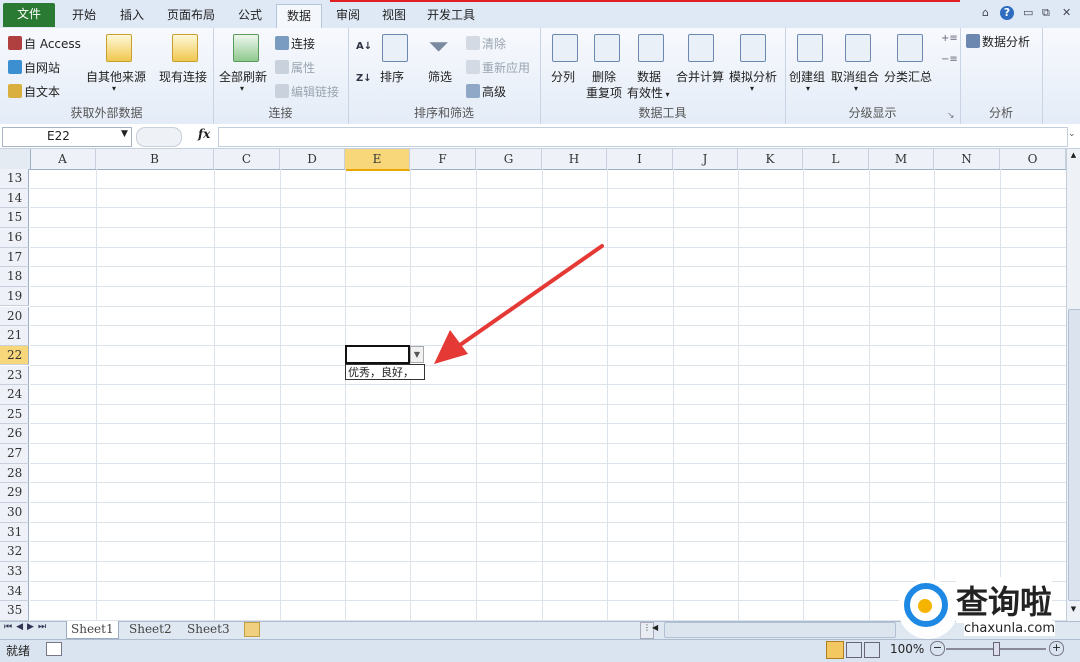 This screenshot has width=1080, height=662. Describe the element at coordinates (247, 159) in the screenshot. I see `column-header-c: C` at that location.